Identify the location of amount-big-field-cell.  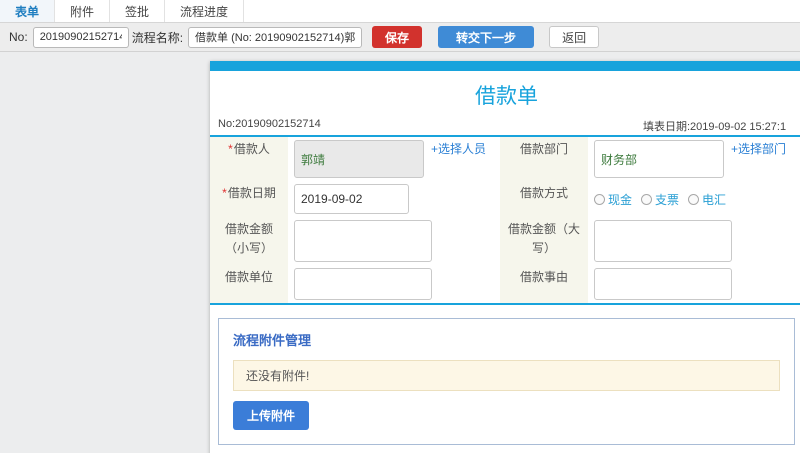
(694, 241).